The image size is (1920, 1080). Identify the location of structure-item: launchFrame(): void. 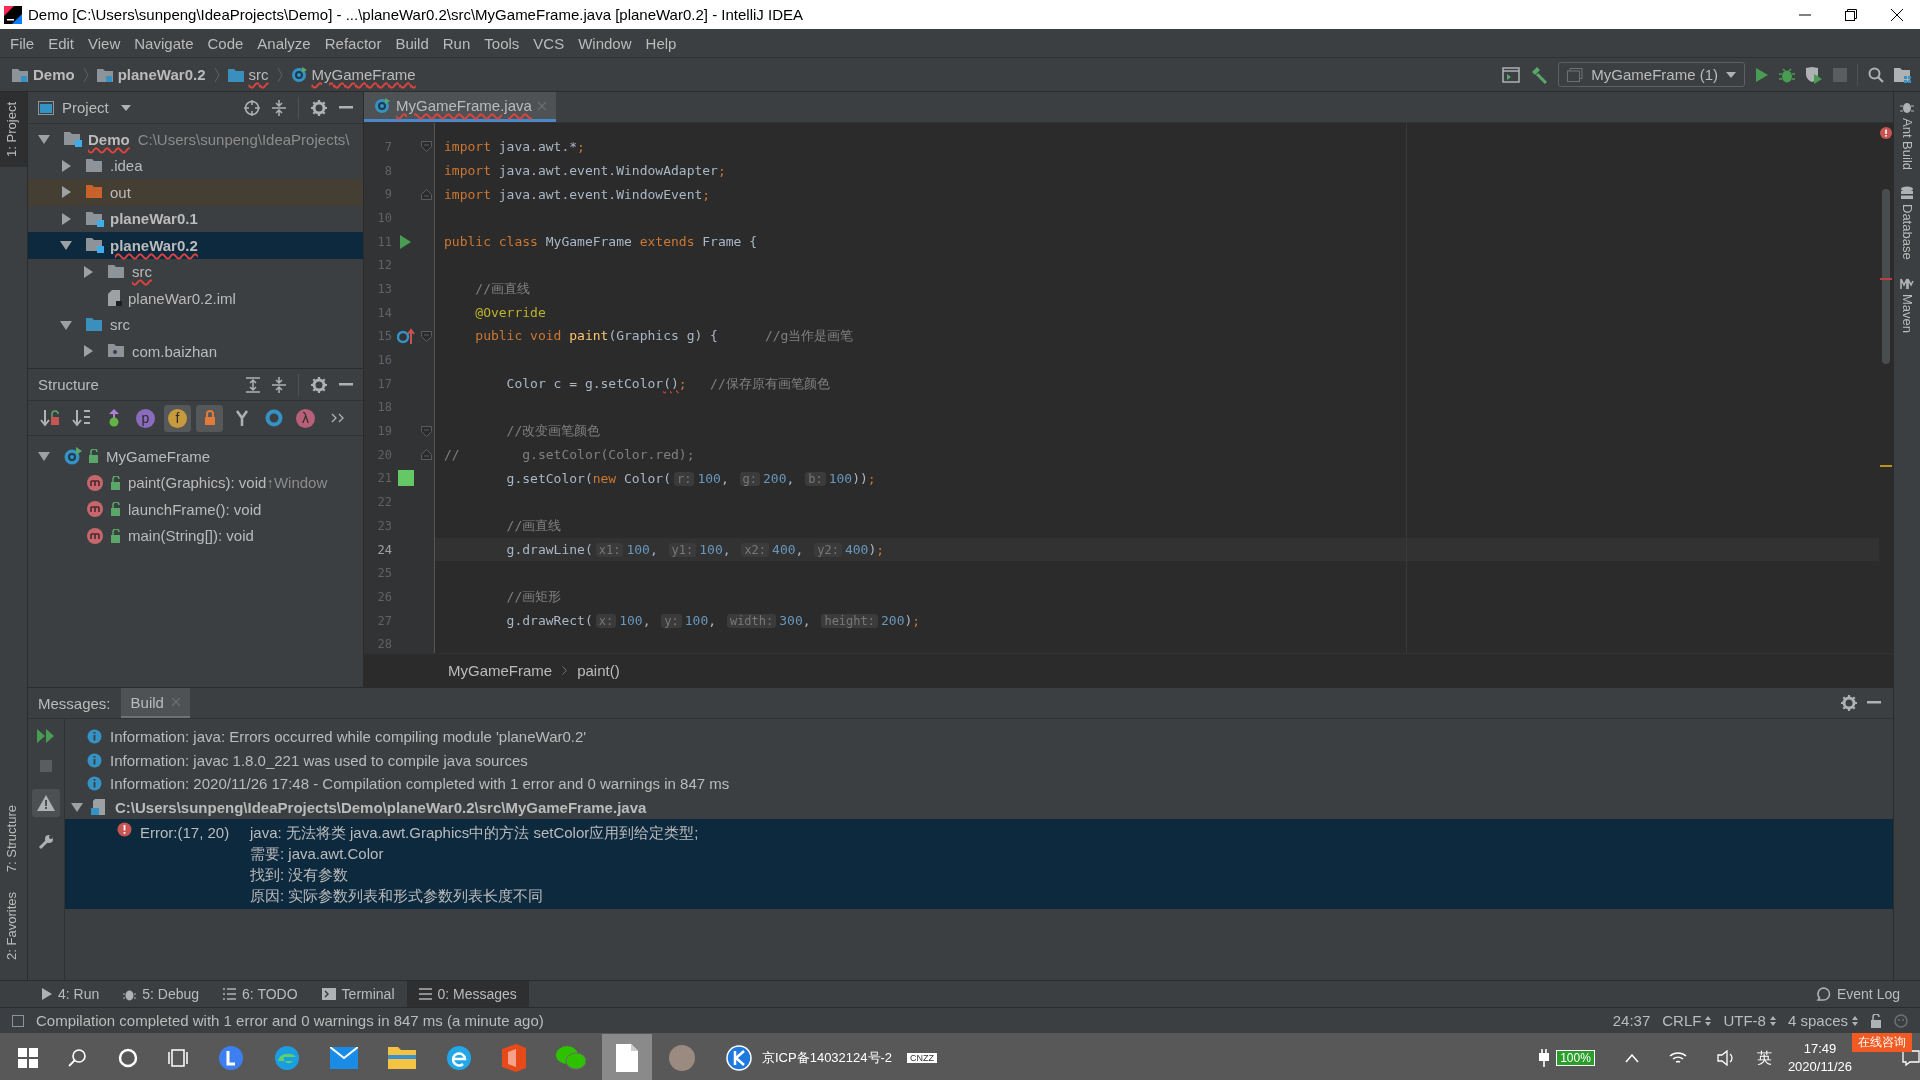
(195, 509).